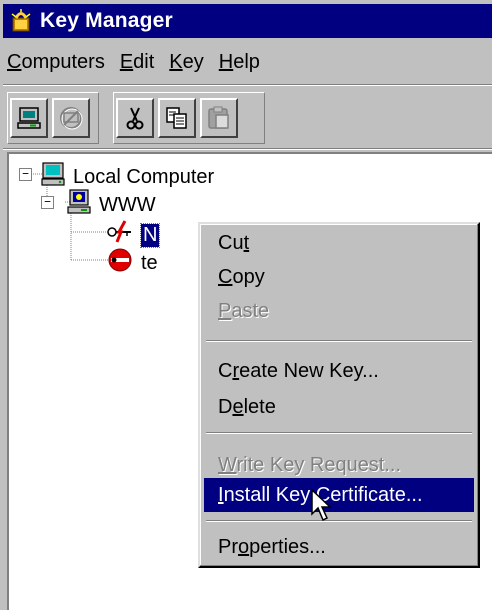  I want to click on menu-key-accel: K, so click(176, 61).